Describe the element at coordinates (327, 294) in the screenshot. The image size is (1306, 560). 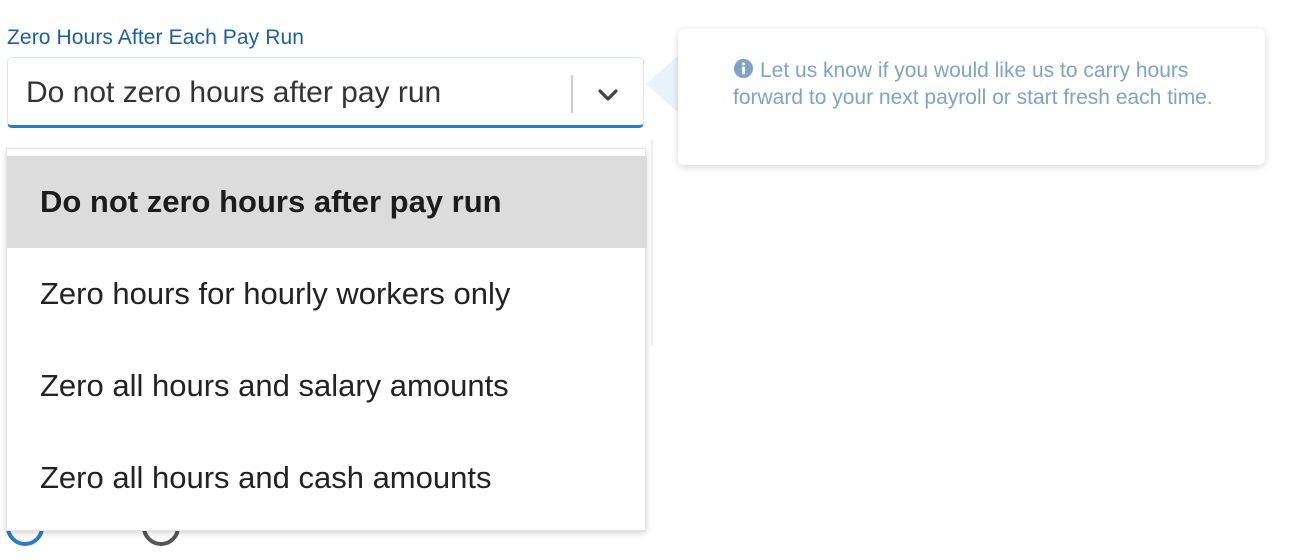
I see `dropdown-option: Zero hours for hourly workers only` at that location.